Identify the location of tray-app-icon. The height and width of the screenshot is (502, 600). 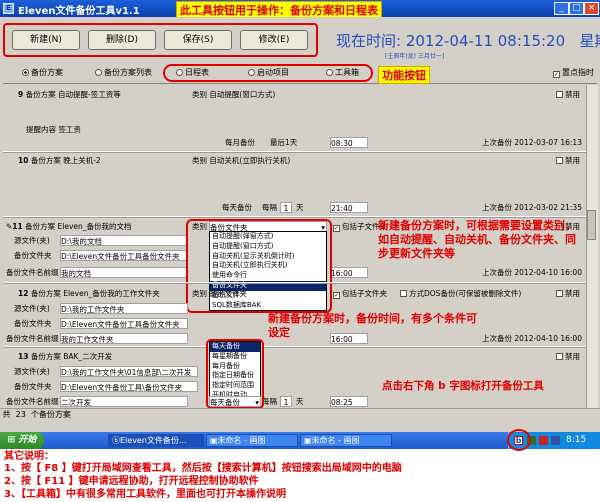
(555, 440).